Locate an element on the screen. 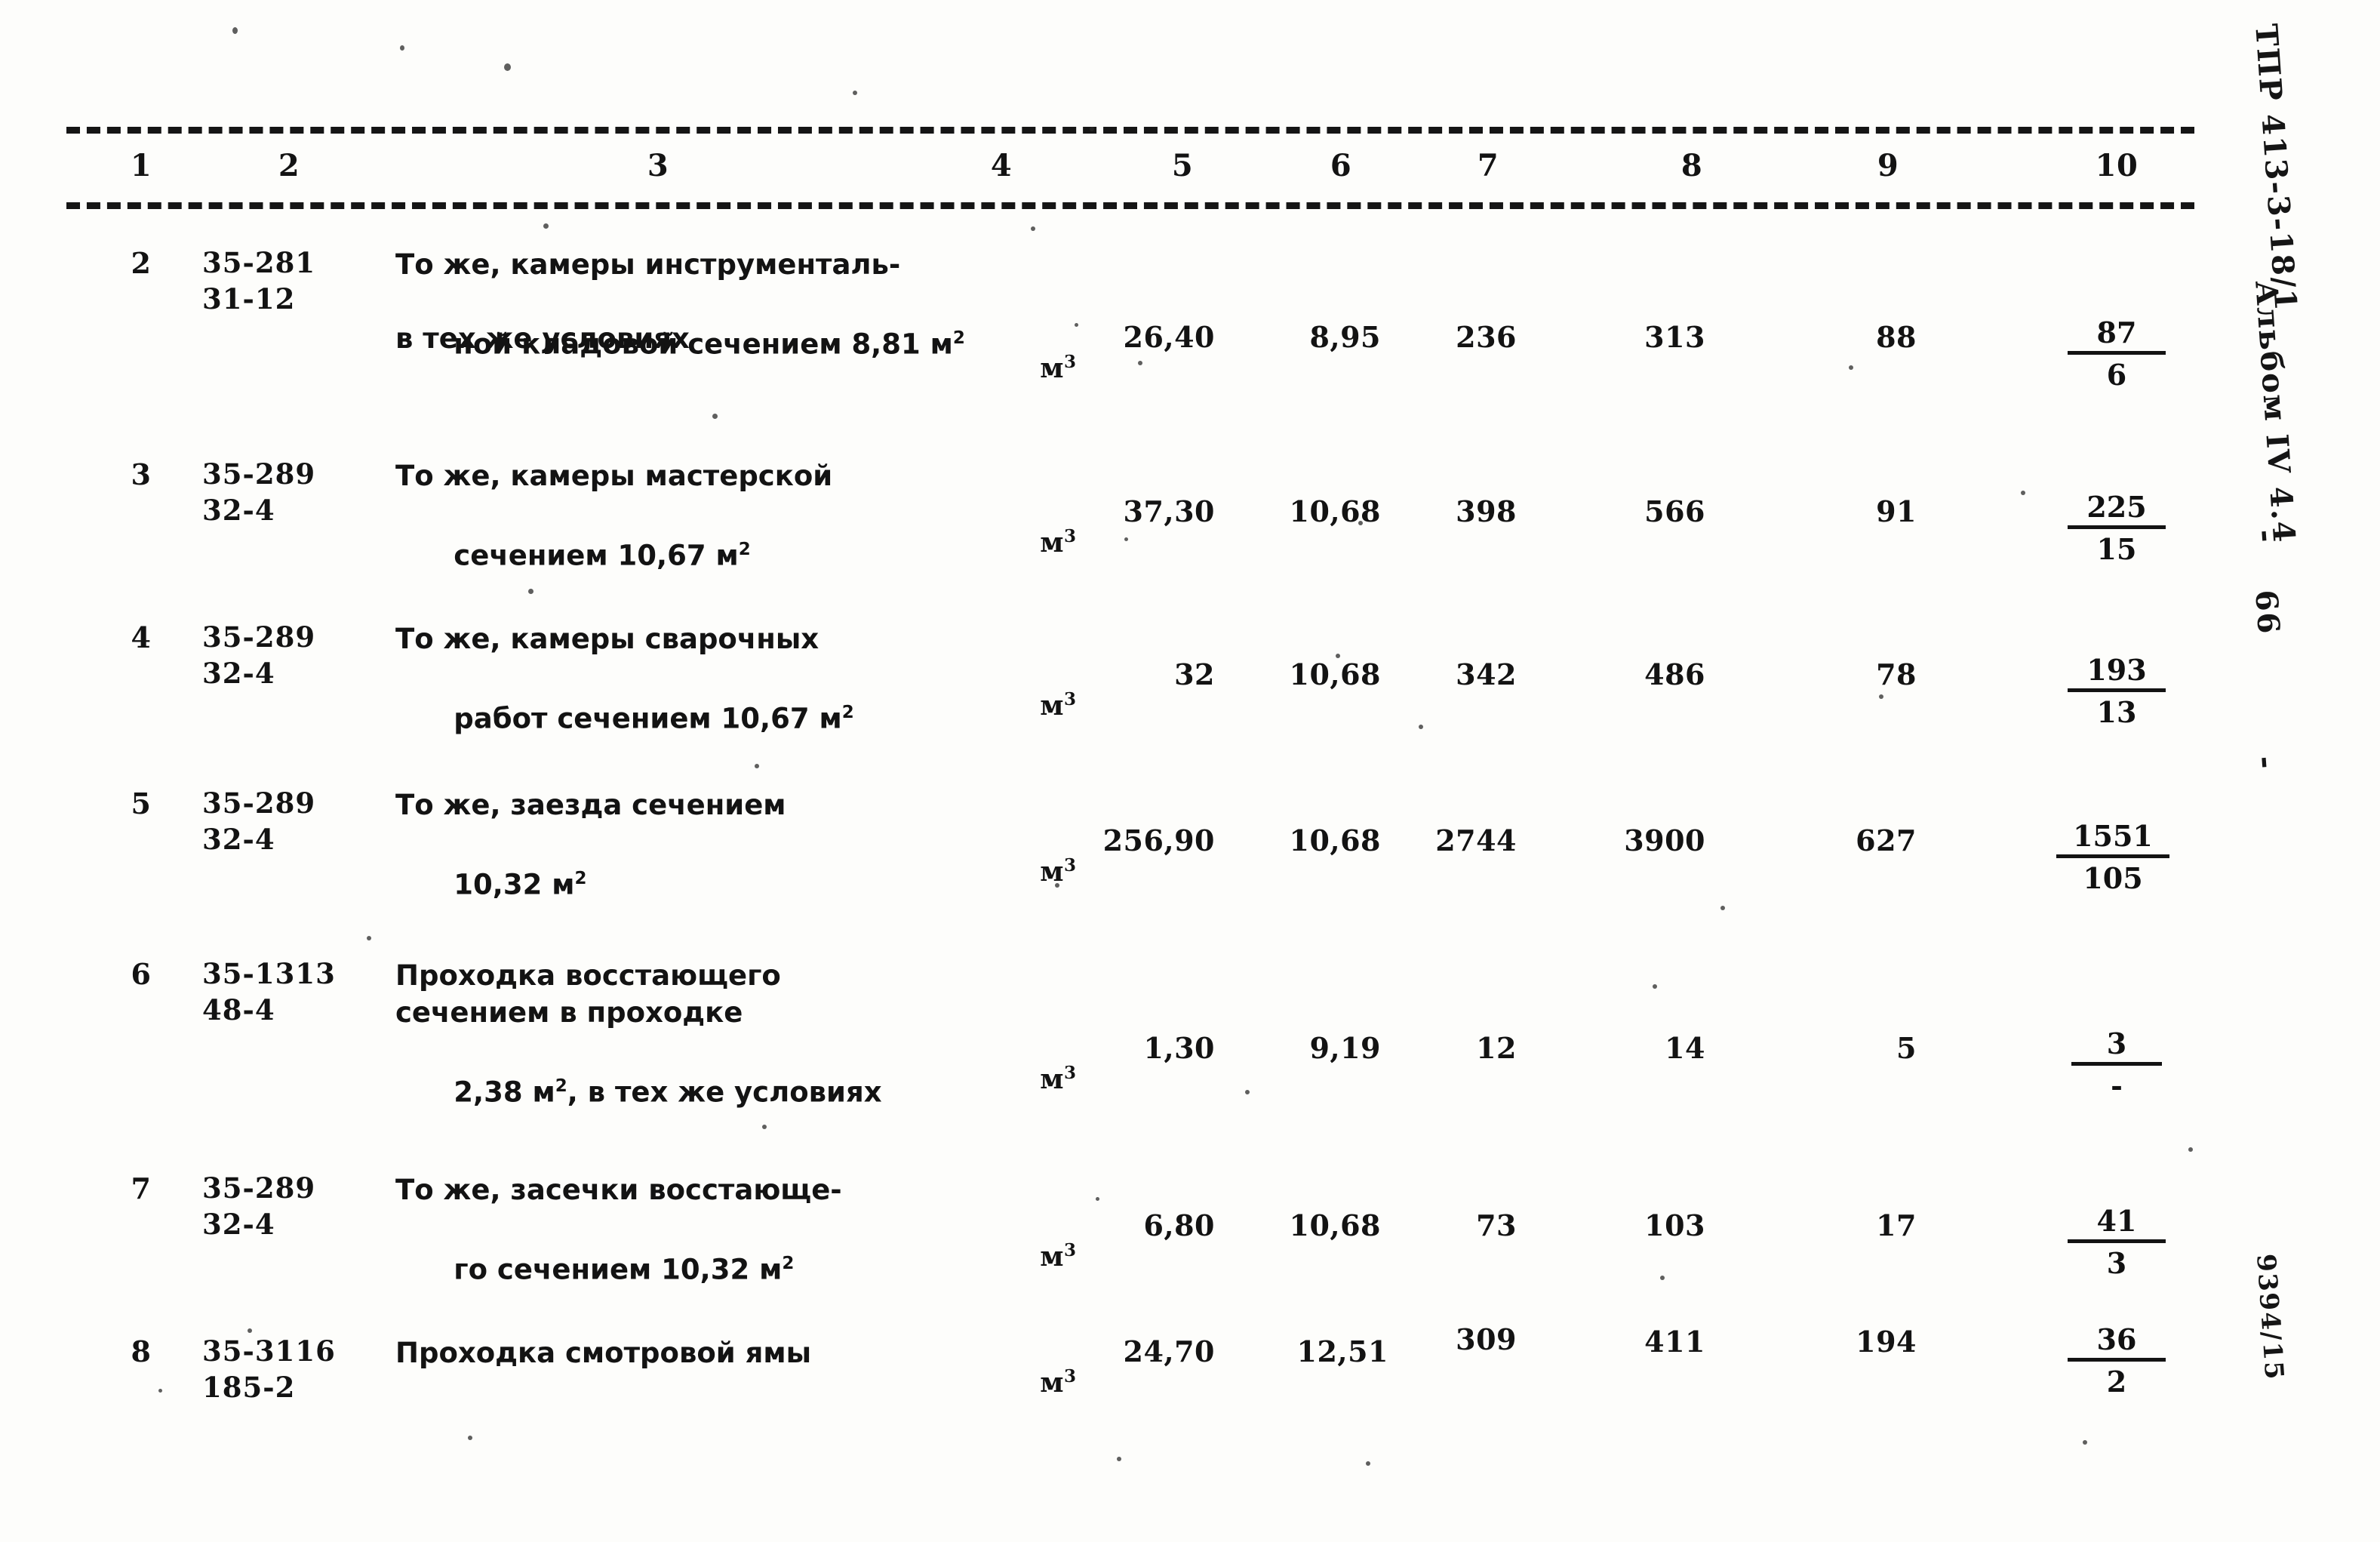  column-header-4: 4 is located at coordinates (1001, 165).